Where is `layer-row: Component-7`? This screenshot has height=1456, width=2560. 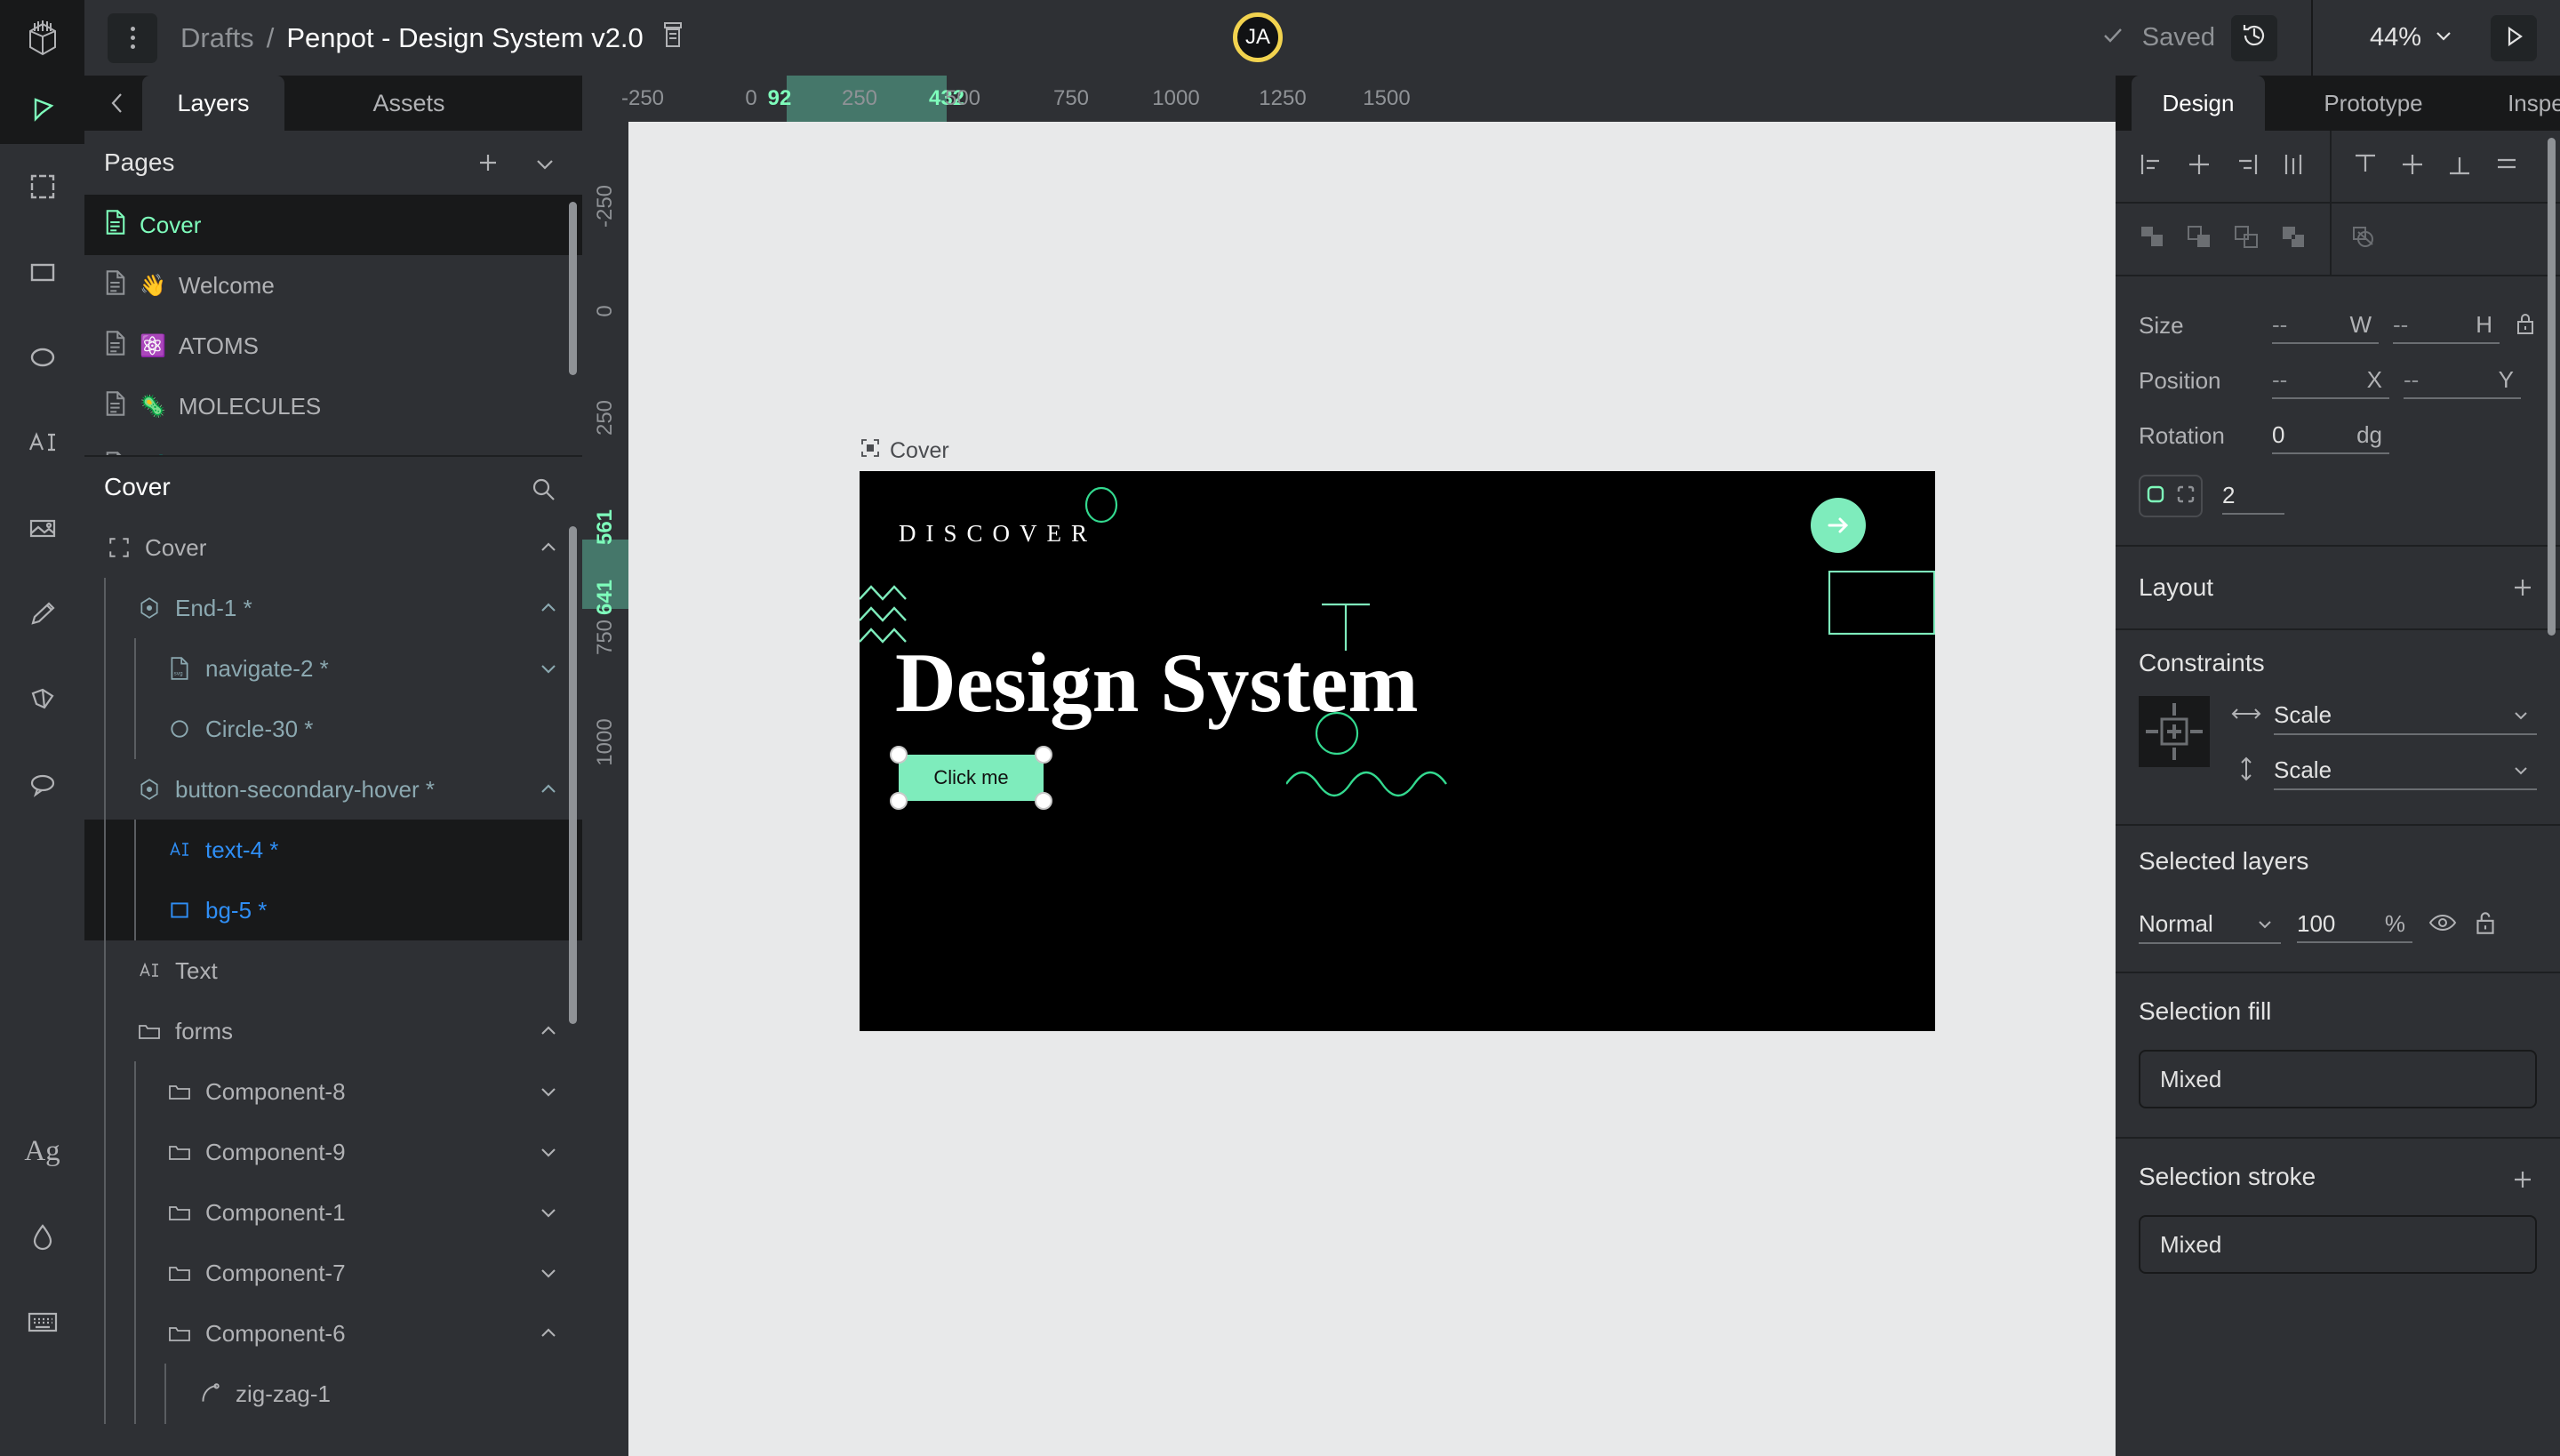 layer-row: Component-7 is located at coordinates (333, 1273).